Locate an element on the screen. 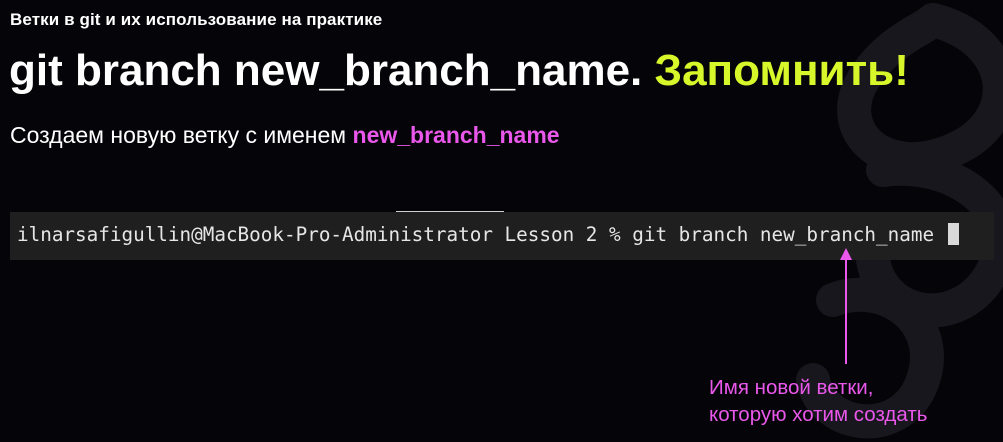 This screenshot has width=1003, height=442. headline-command: git branch new_branch_name. is located at coordinates (326, 70).